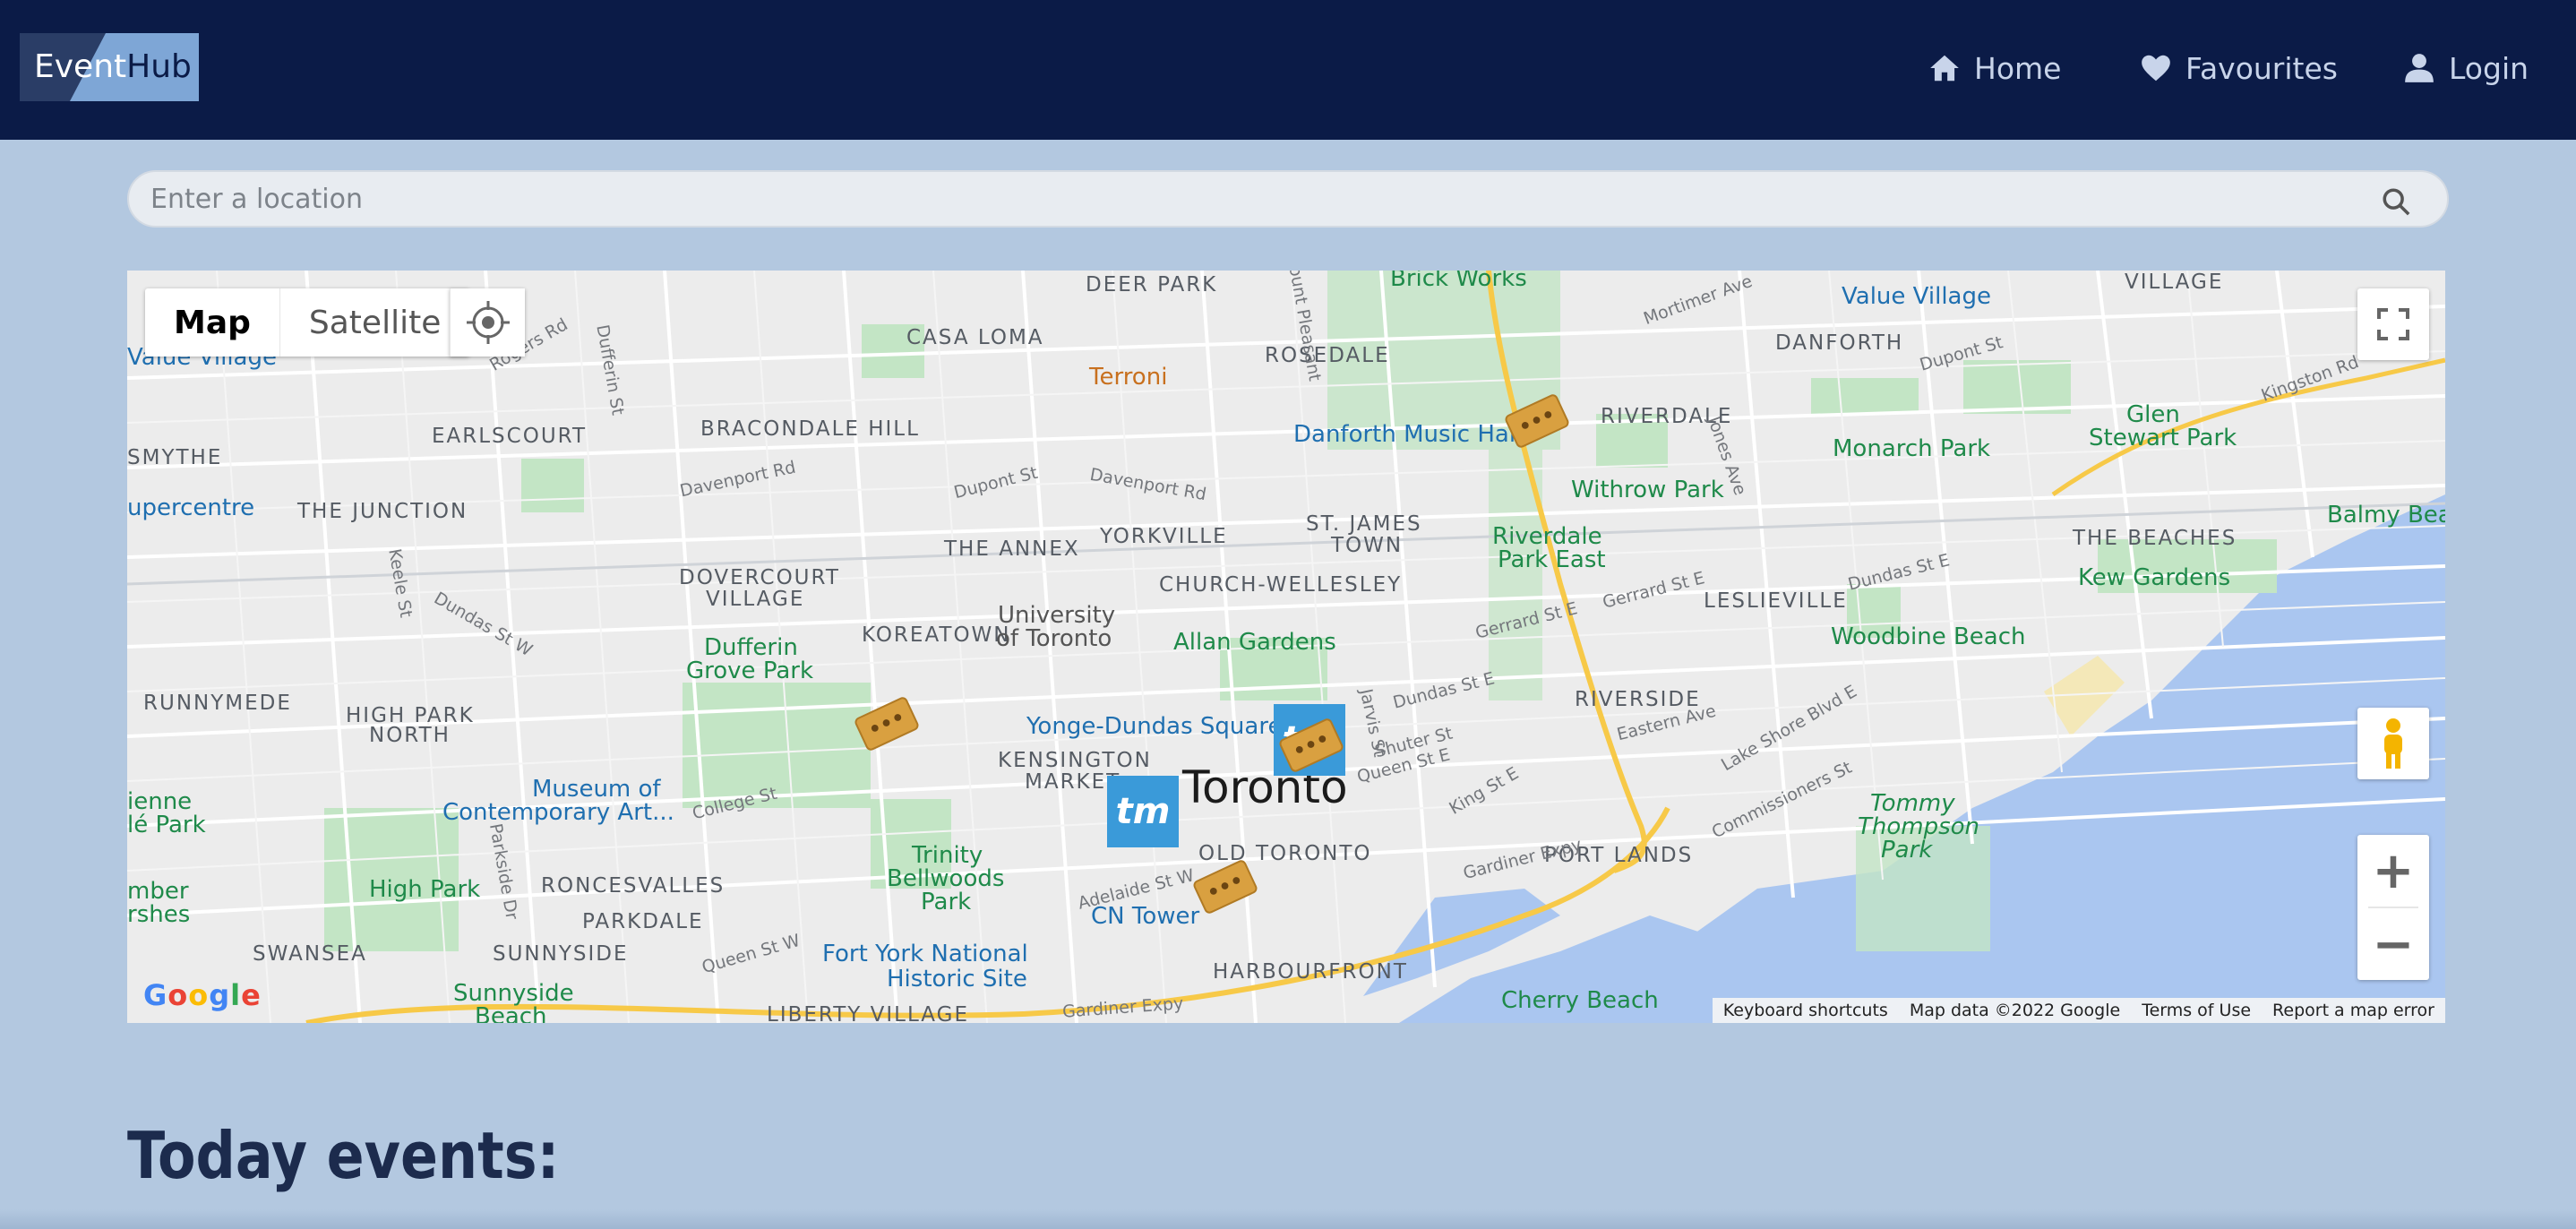  I want to click on map-type-satellite-button: Satellite, so click(374, 323).